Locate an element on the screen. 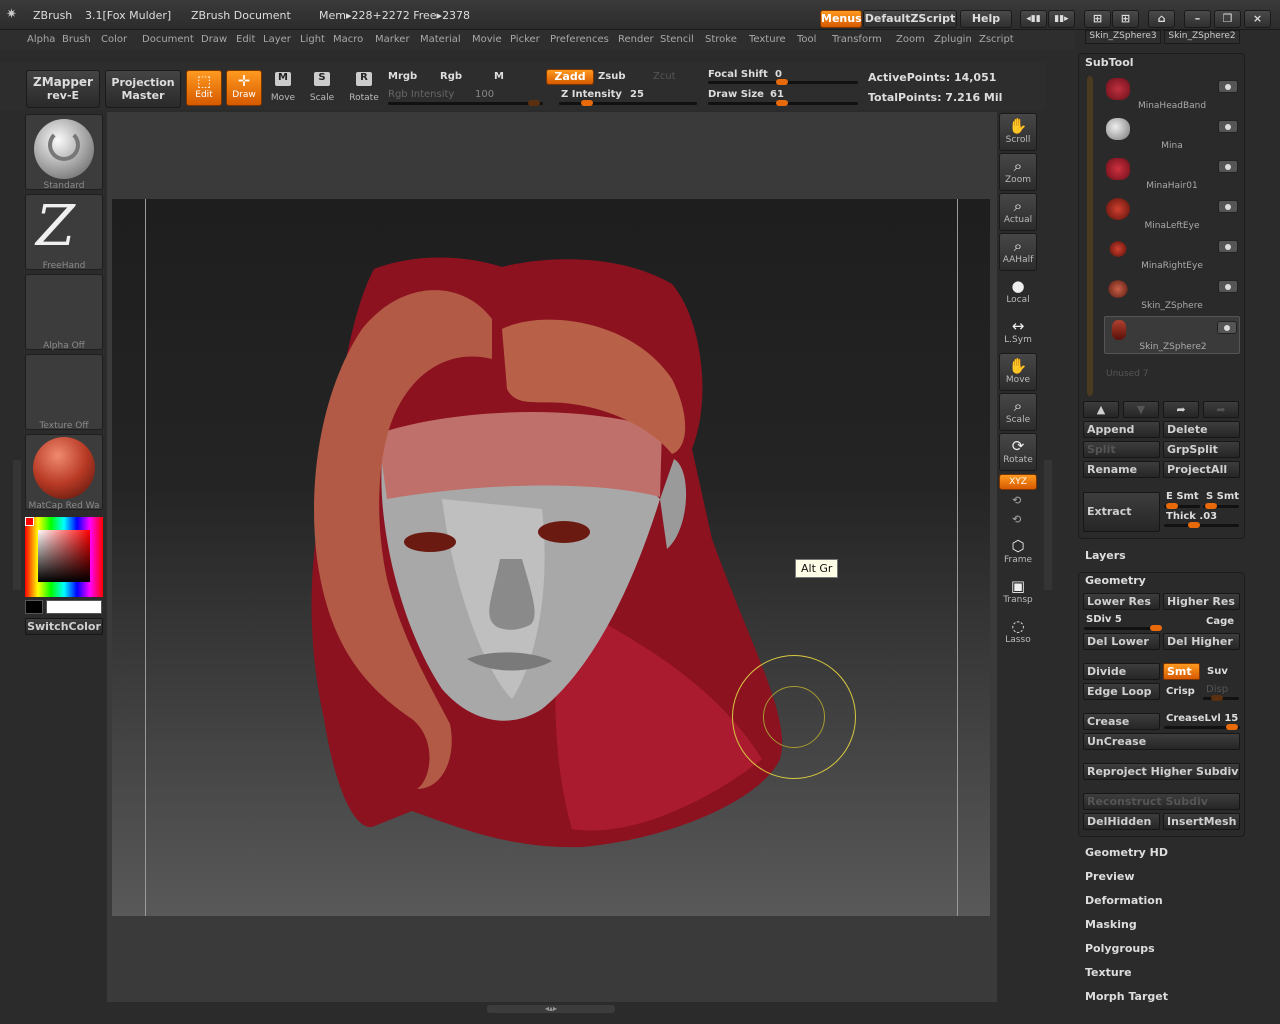 This screenshot has height=1024, width=1280. zsub-button: Zsub is located at coordinates (611, 76).